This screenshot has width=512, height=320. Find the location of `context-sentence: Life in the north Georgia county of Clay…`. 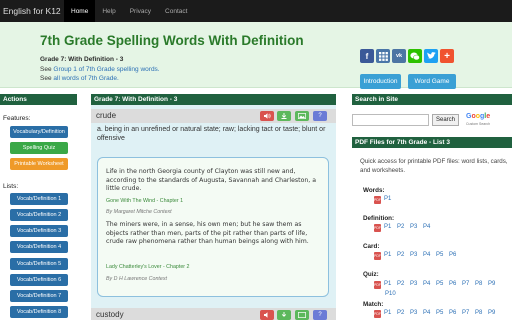

context-sentence: Life in the north Georgia county of Clay… is located at coordinates (211, 180).